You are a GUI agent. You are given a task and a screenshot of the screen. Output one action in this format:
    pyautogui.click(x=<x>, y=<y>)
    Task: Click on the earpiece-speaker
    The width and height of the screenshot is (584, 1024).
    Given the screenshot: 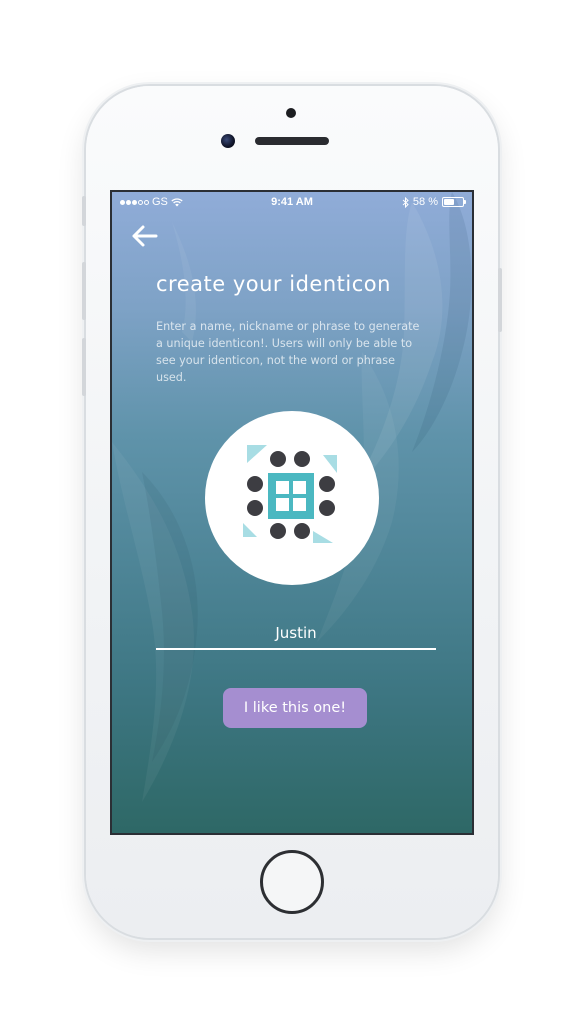 What is the action you would take?
    pyautogui.click(x=292, y=141)
    